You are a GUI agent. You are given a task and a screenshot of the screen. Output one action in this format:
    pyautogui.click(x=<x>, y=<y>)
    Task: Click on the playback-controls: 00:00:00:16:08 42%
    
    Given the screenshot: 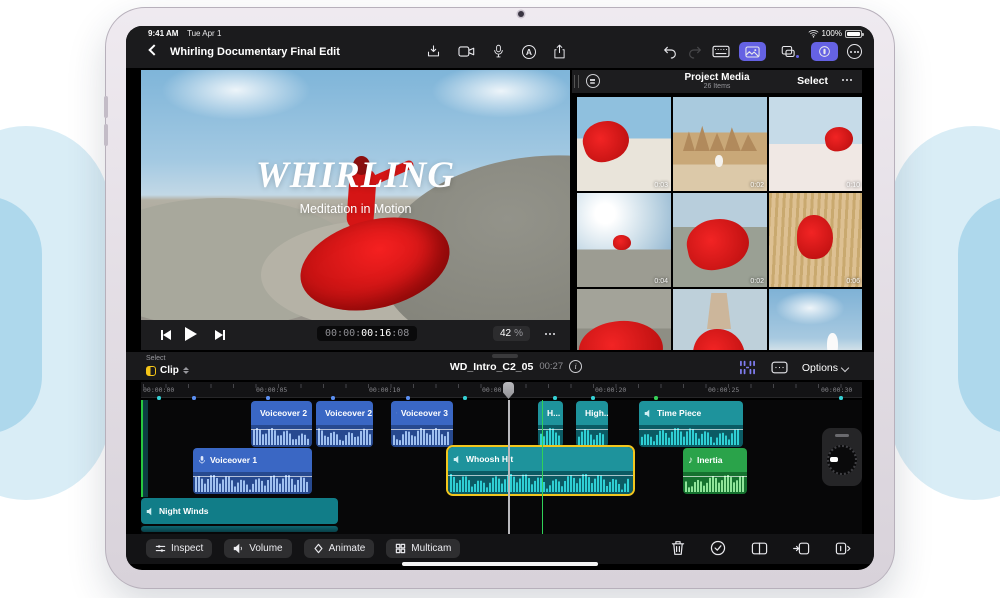 What is the action you would take?
    pyautogui.click(x=355, y=335)
    